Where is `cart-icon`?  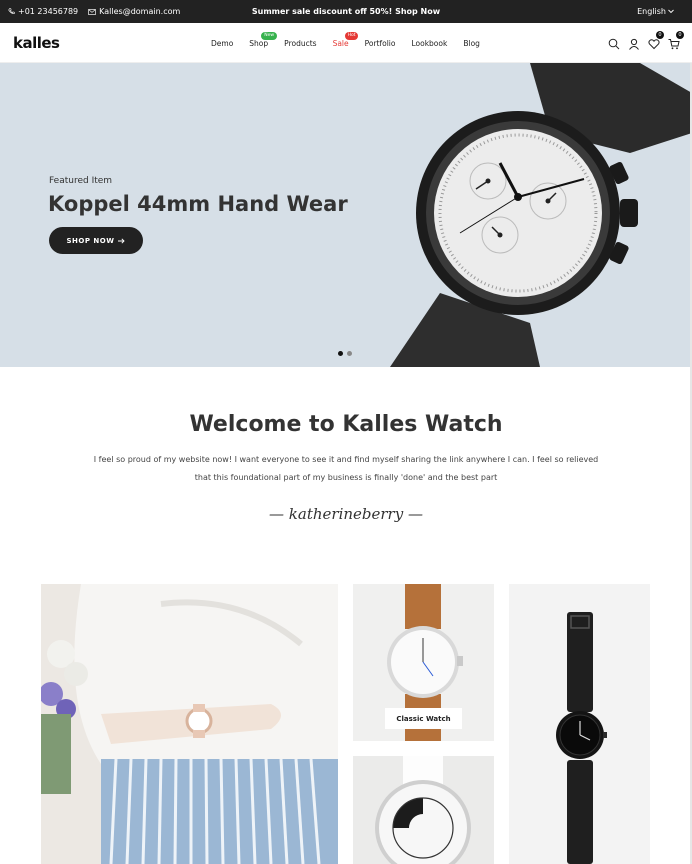
cart-icon is located at coordinates (674, 44).